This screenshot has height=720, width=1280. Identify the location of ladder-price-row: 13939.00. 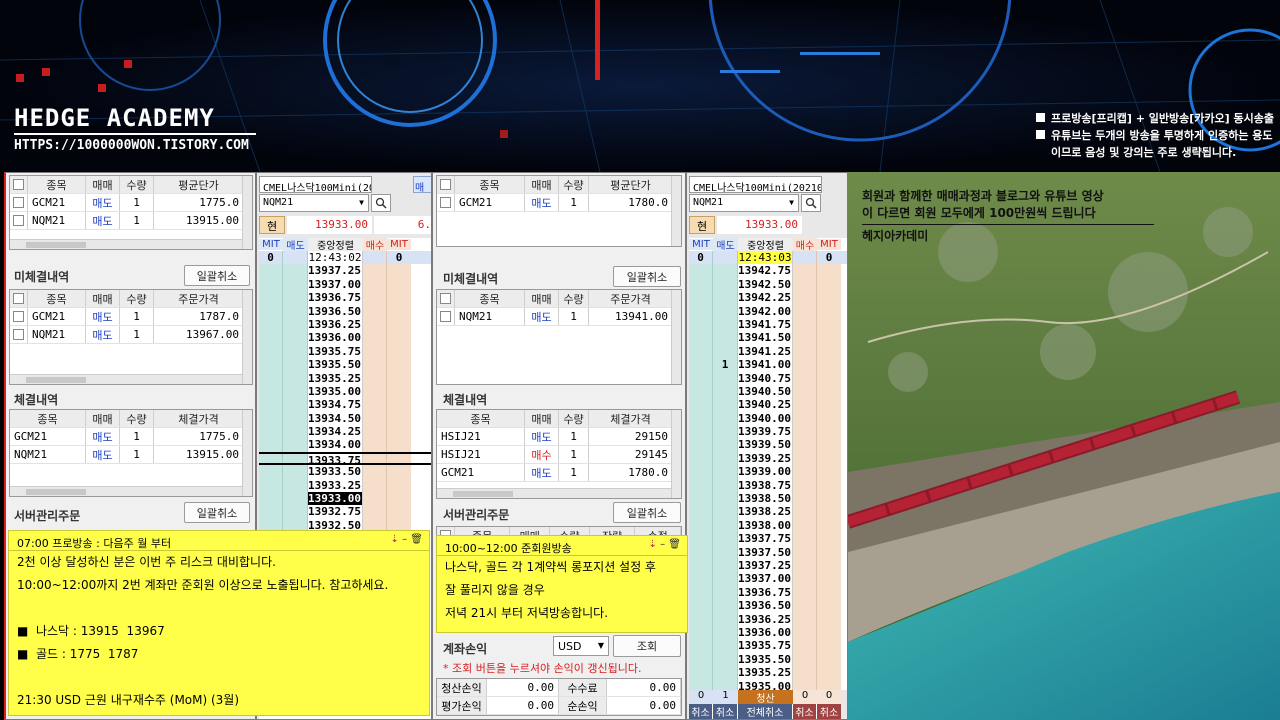
(768, 472).